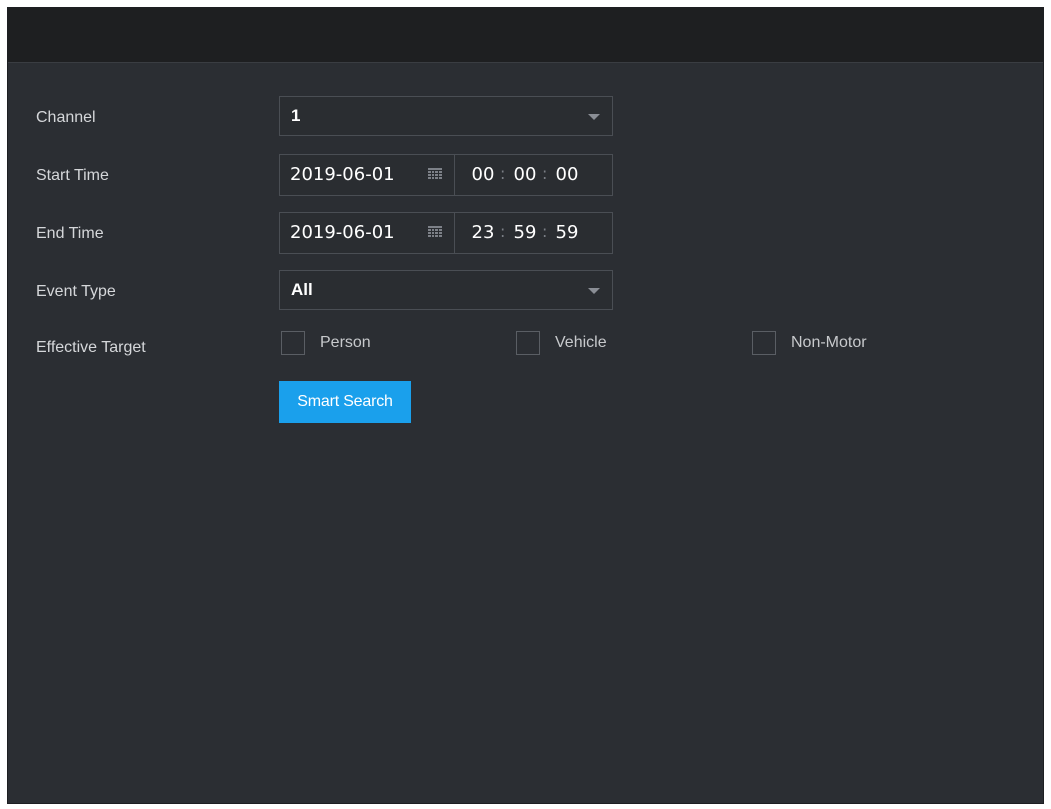  What do you see at coordinates (525, 35) in the screenshot?
I see `dialog-titlebar` at bounding box center [525, 35].